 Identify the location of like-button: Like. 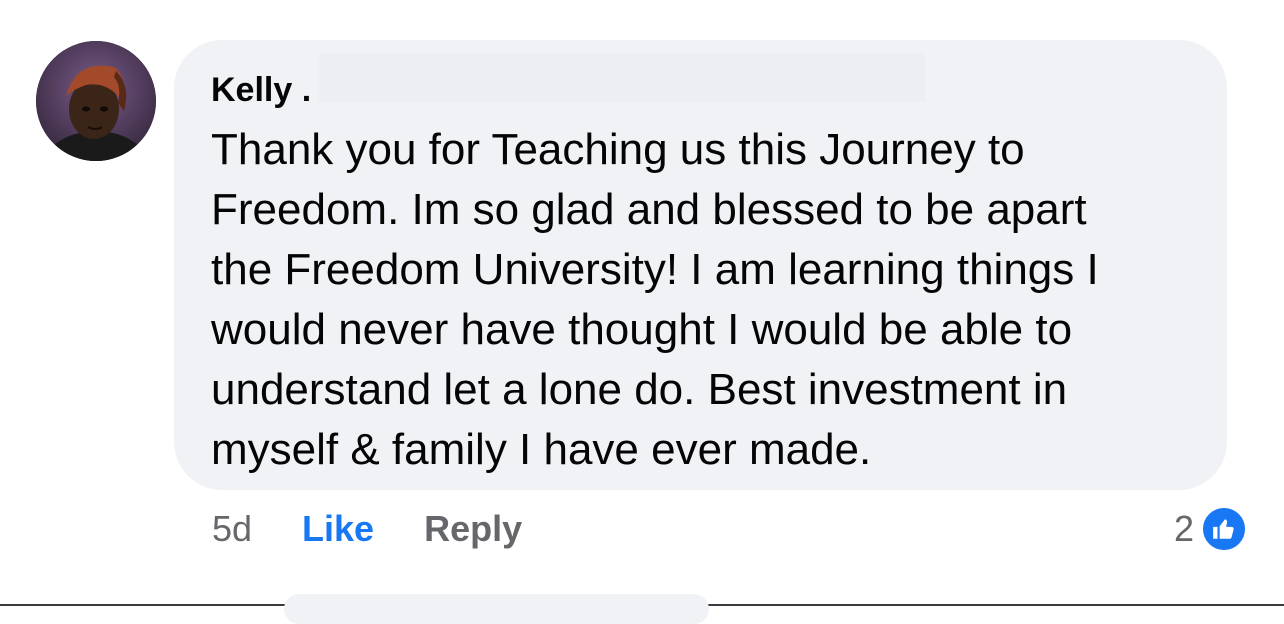
(338, 529).